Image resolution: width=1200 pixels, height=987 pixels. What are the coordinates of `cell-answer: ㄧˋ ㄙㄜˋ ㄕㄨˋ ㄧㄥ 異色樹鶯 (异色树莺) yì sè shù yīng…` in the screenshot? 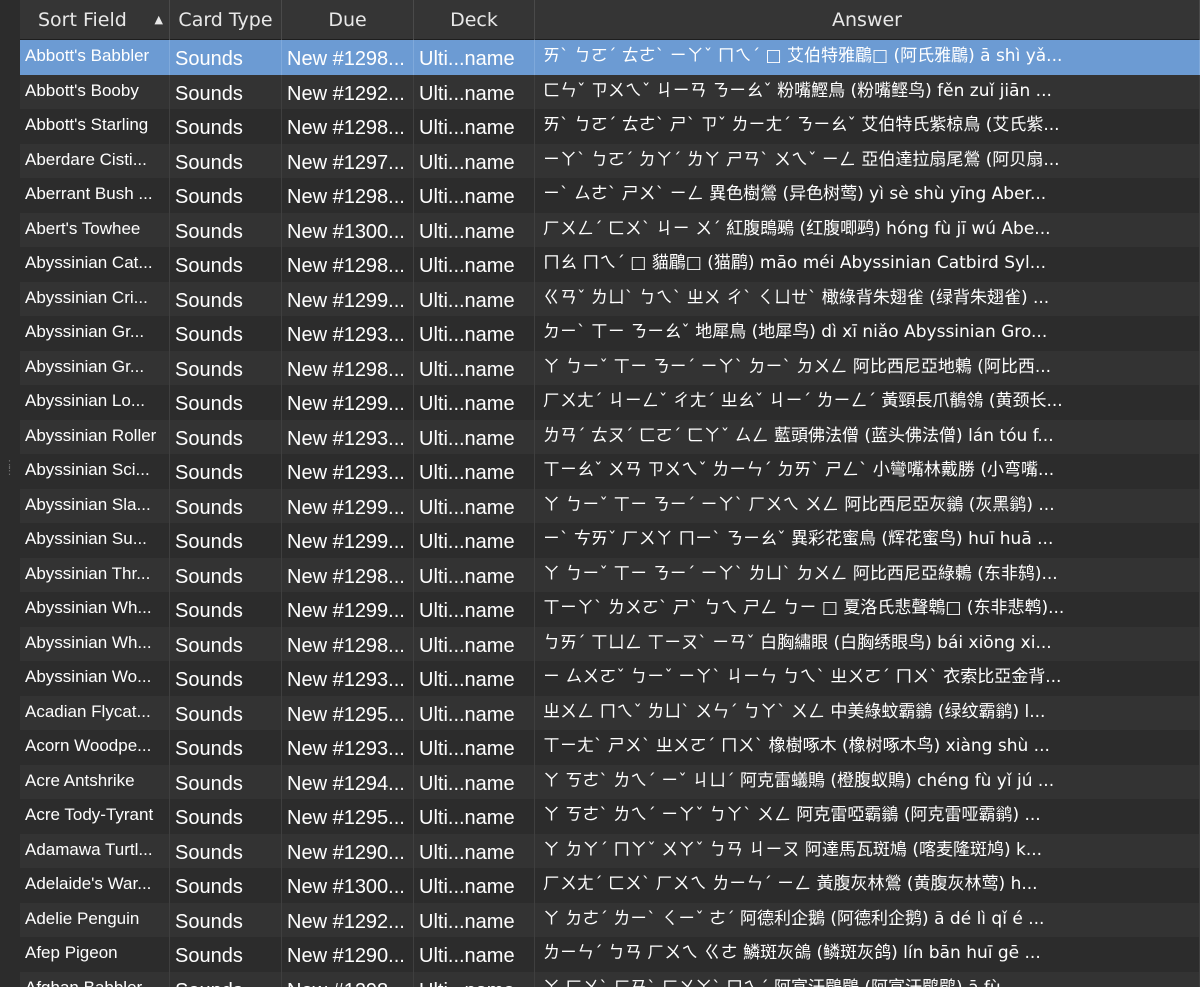 It's located at (867, 195).